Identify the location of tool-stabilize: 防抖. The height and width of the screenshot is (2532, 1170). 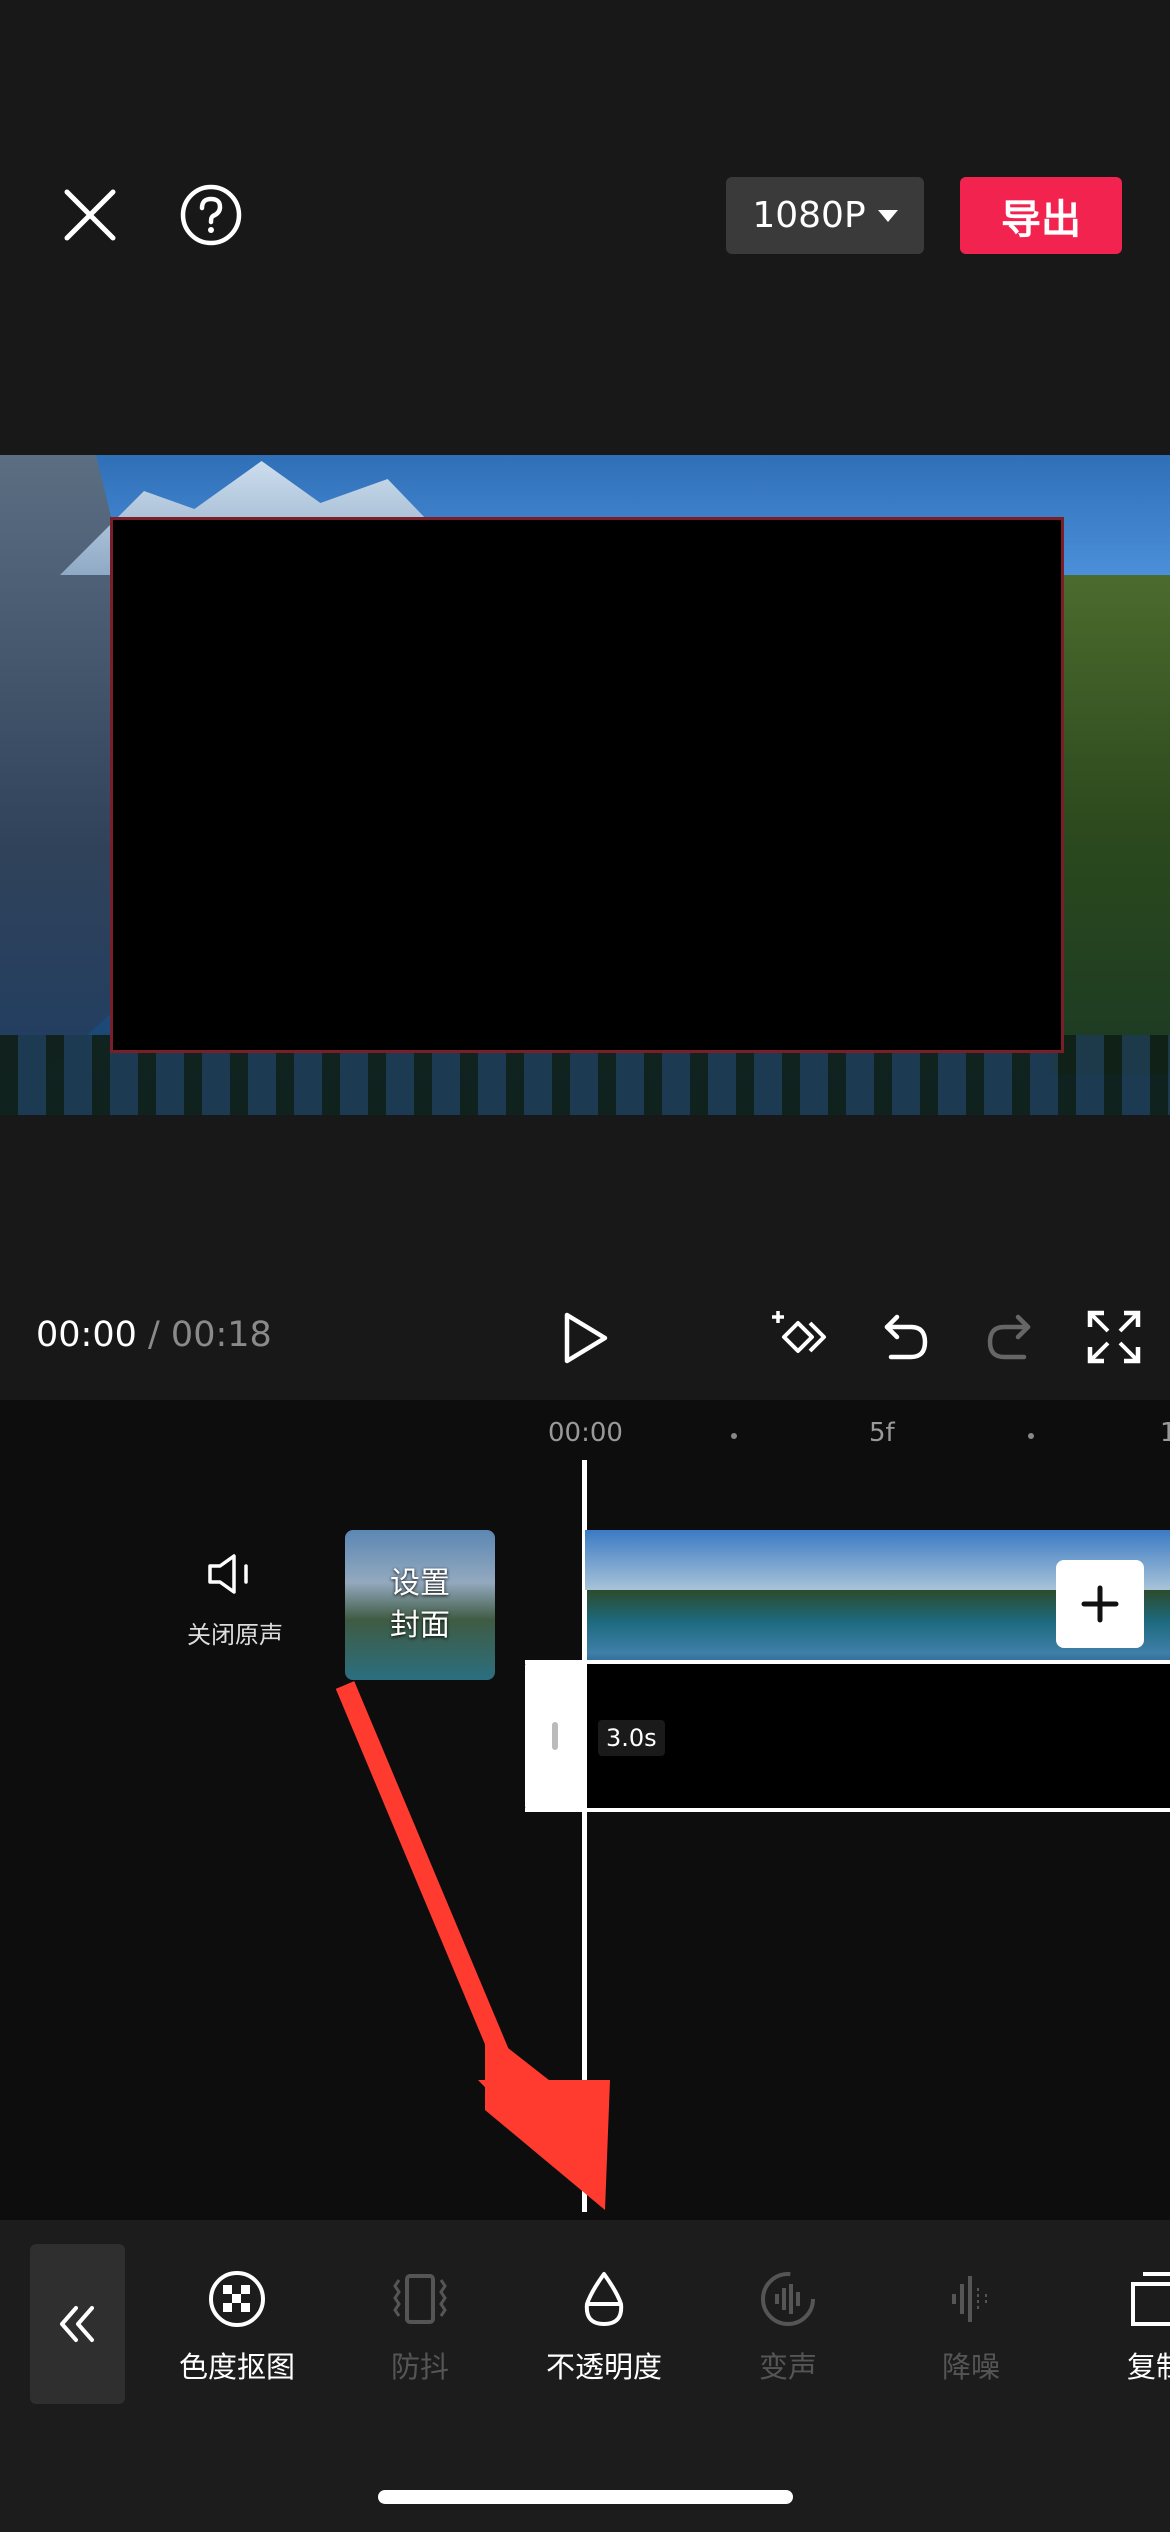
(420, 2327).